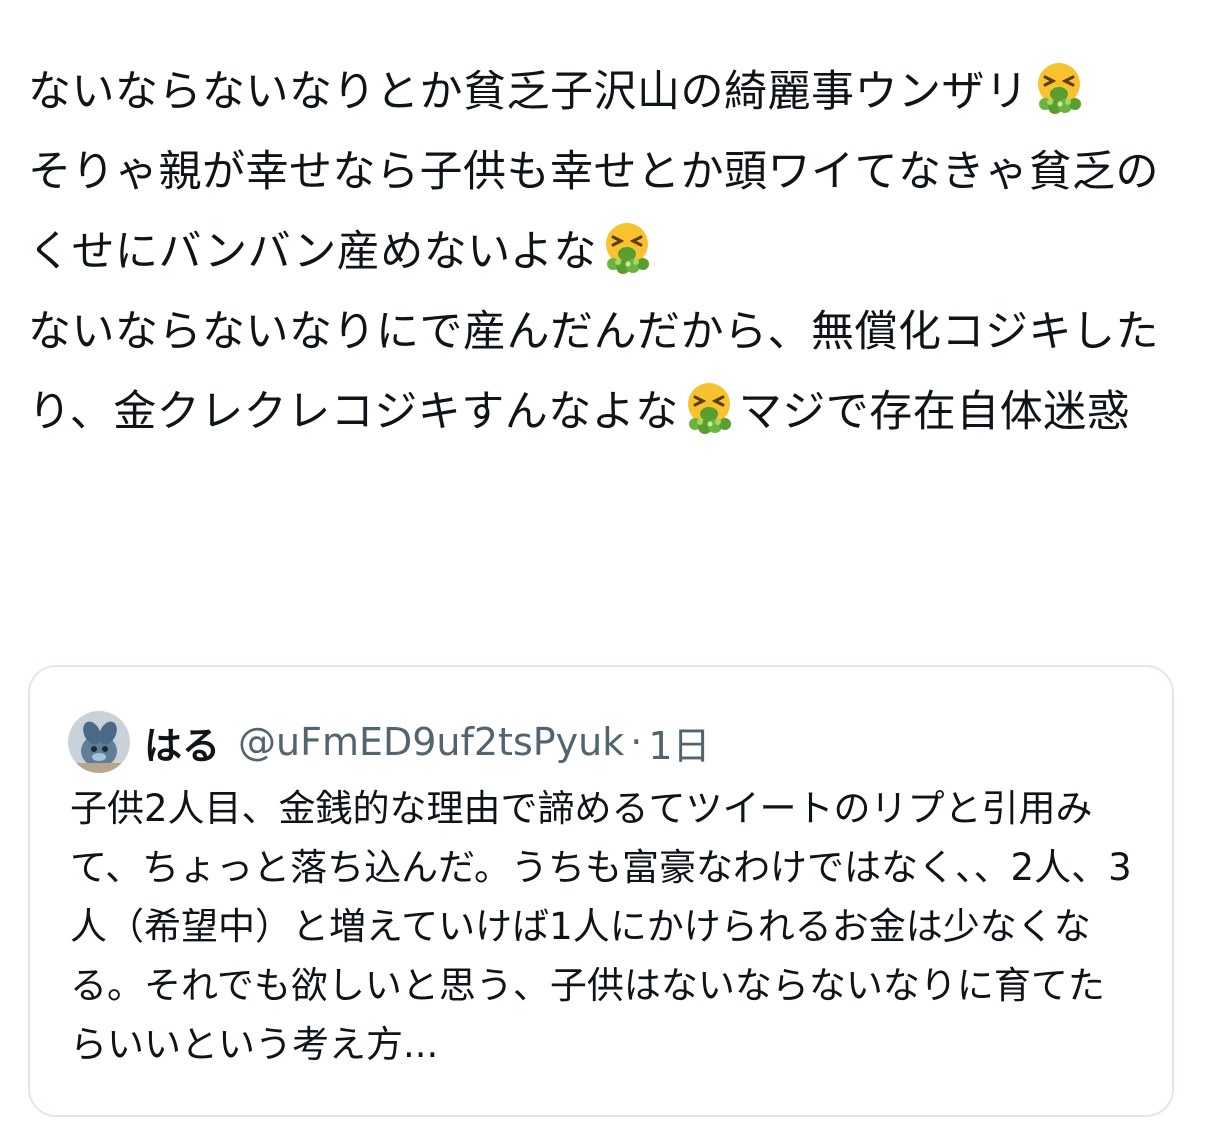 This screenshot has width=1206, height=1148. I want to click on quoted-tweet-header: はる @uFmED9uf2tsPyuk · 1日, so click(389, 742).